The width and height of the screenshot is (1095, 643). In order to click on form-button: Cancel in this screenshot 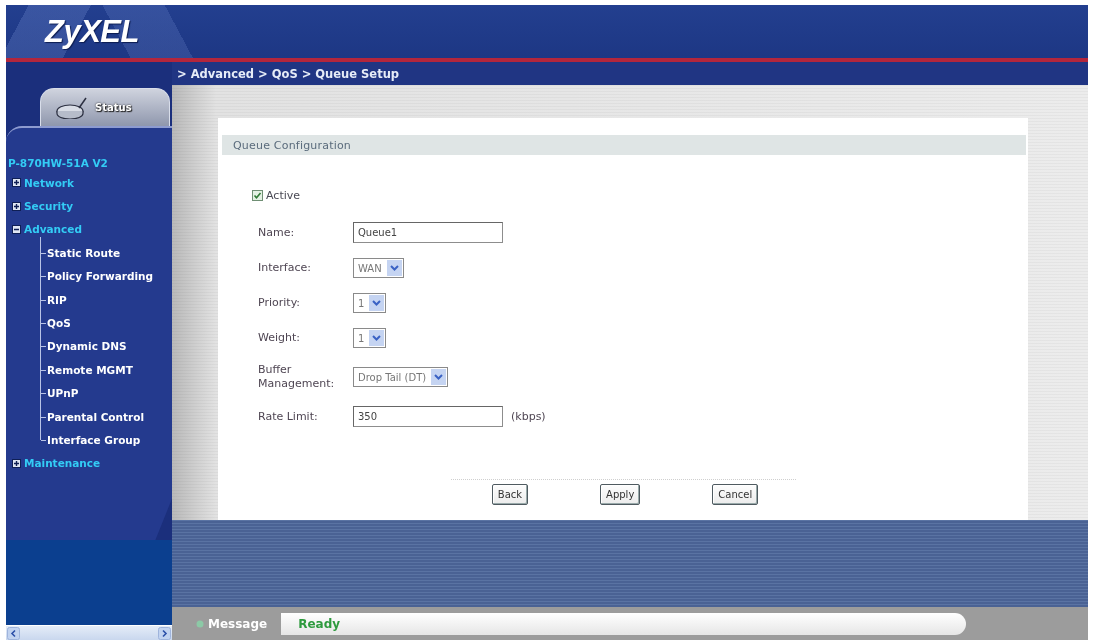, I will do `click(735, 494)`.